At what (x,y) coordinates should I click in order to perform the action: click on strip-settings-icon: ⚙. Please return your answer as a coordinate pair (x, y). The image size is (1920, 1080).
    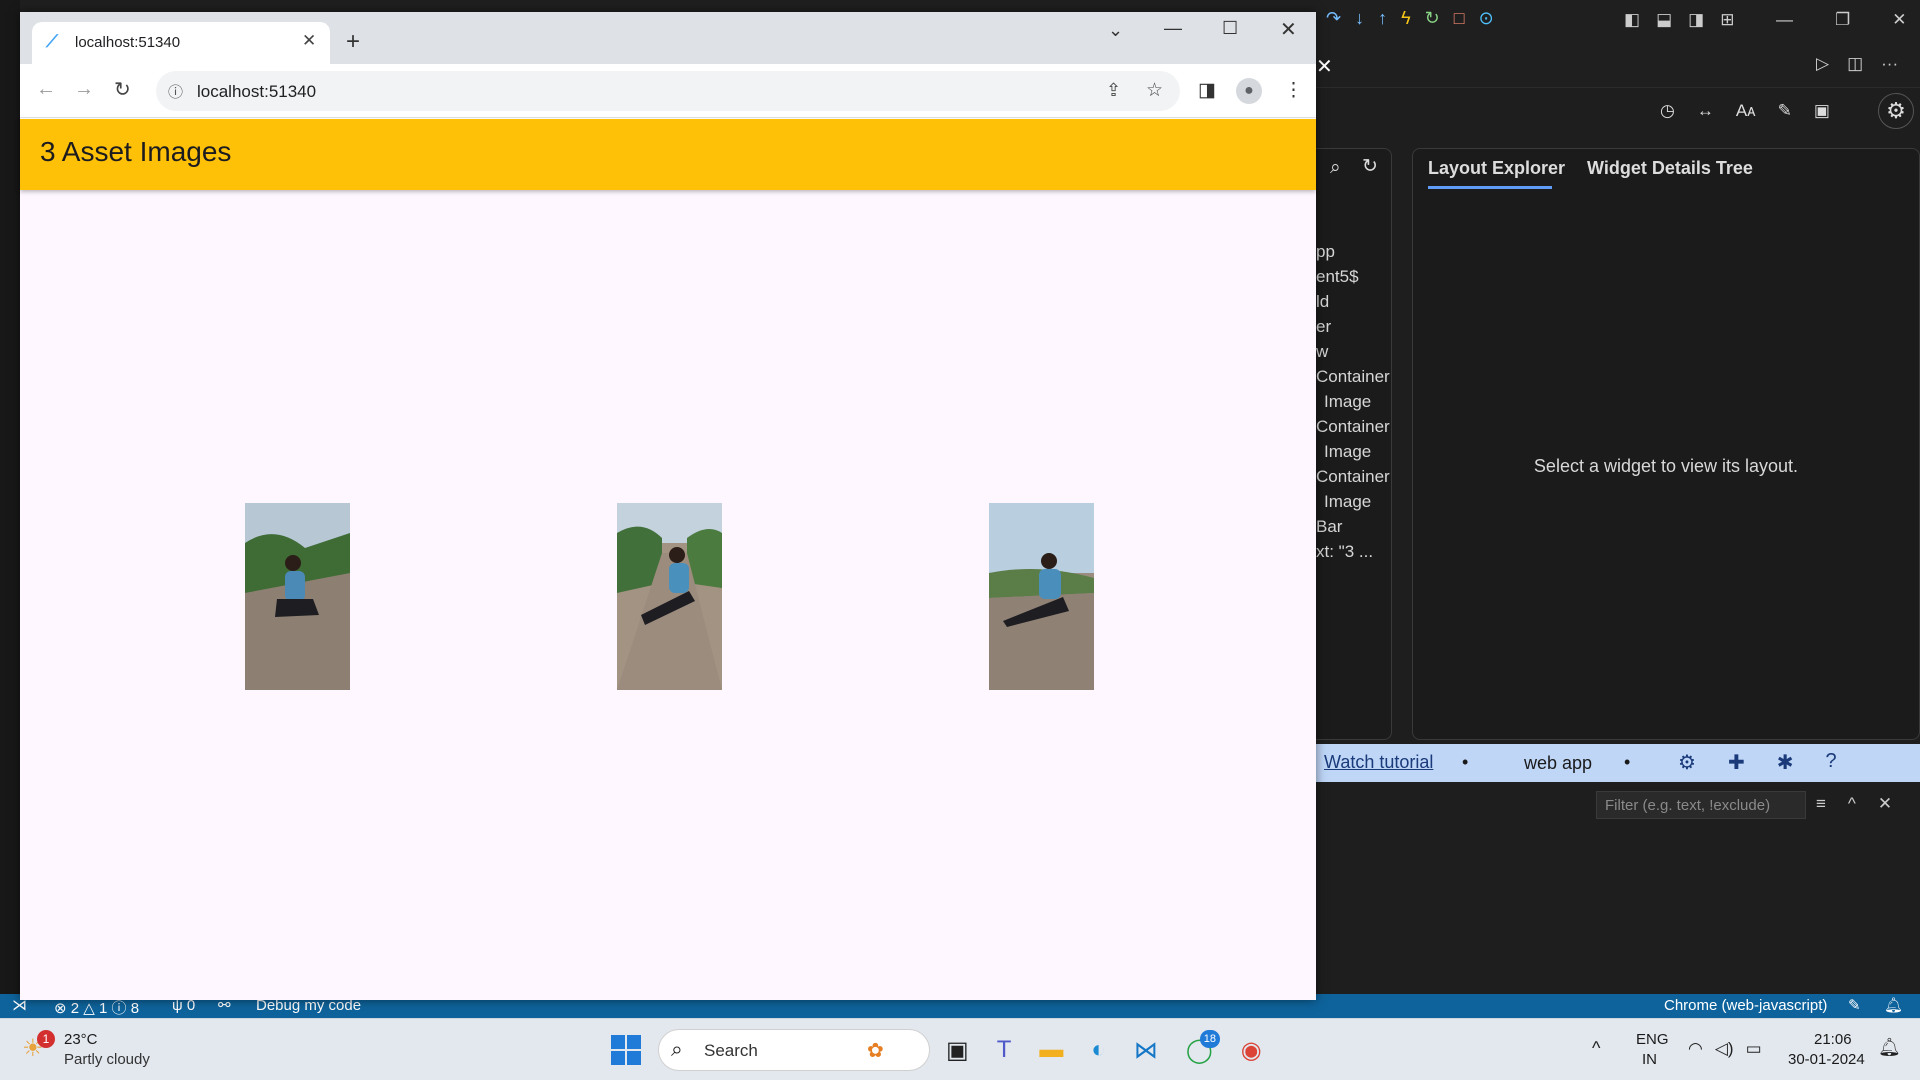
    Looking at the image, I should click on (1687, 762).